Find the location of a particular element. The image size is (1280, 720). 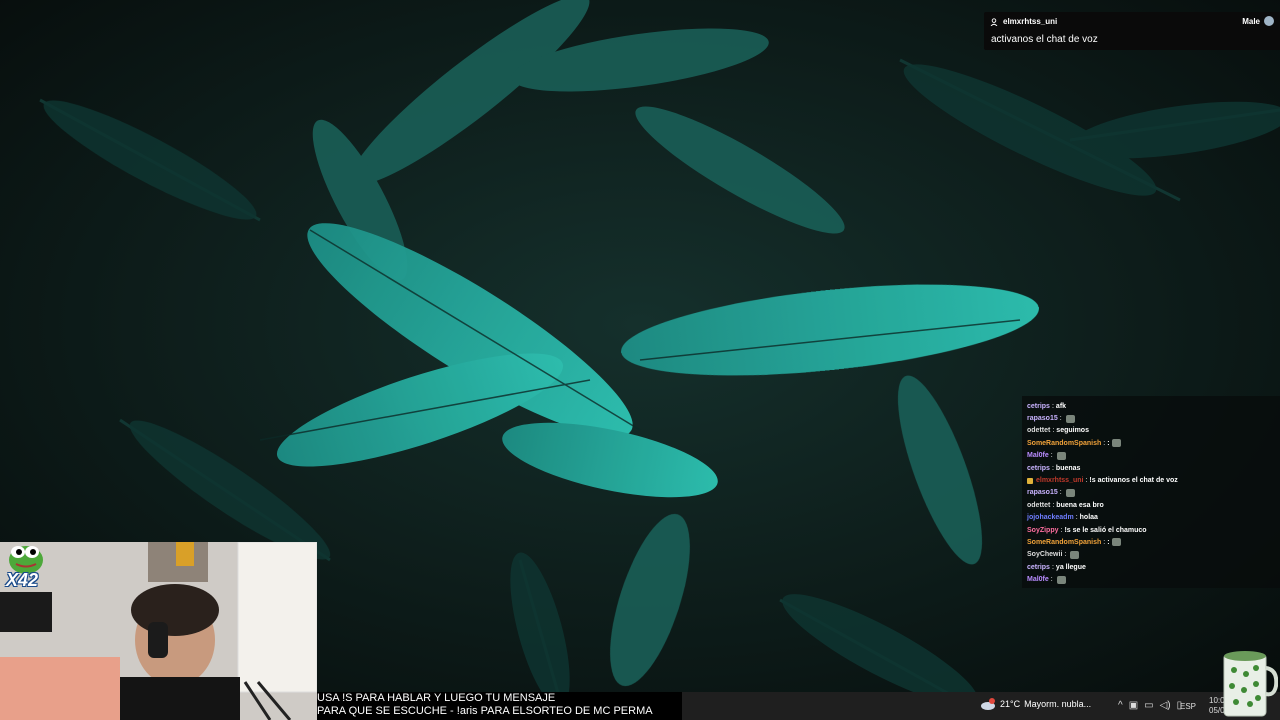

app-tray-icon: ▣ is located at coordinates (1133, 706).